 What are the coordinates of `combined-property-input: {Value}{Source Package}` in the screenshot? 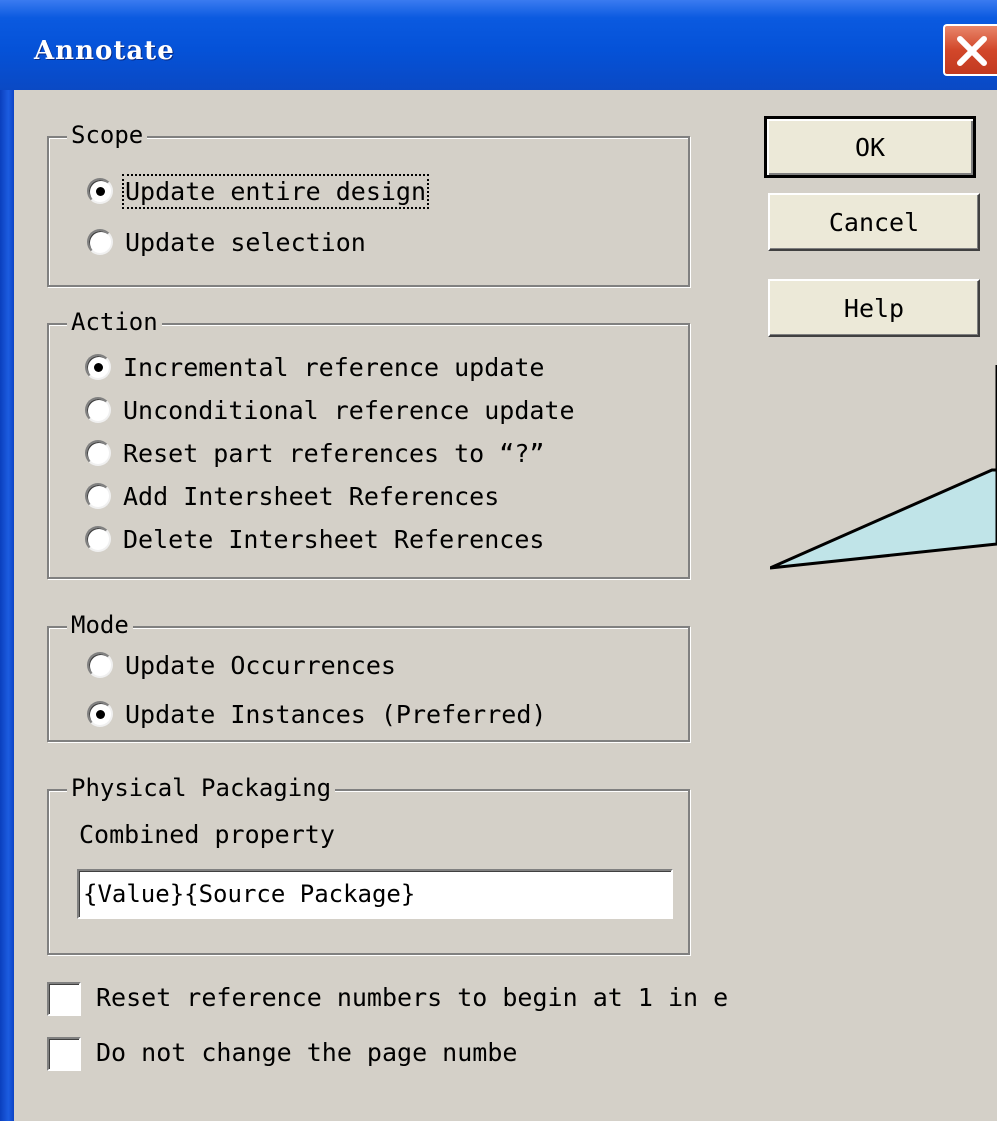 It's located at (375, 894).